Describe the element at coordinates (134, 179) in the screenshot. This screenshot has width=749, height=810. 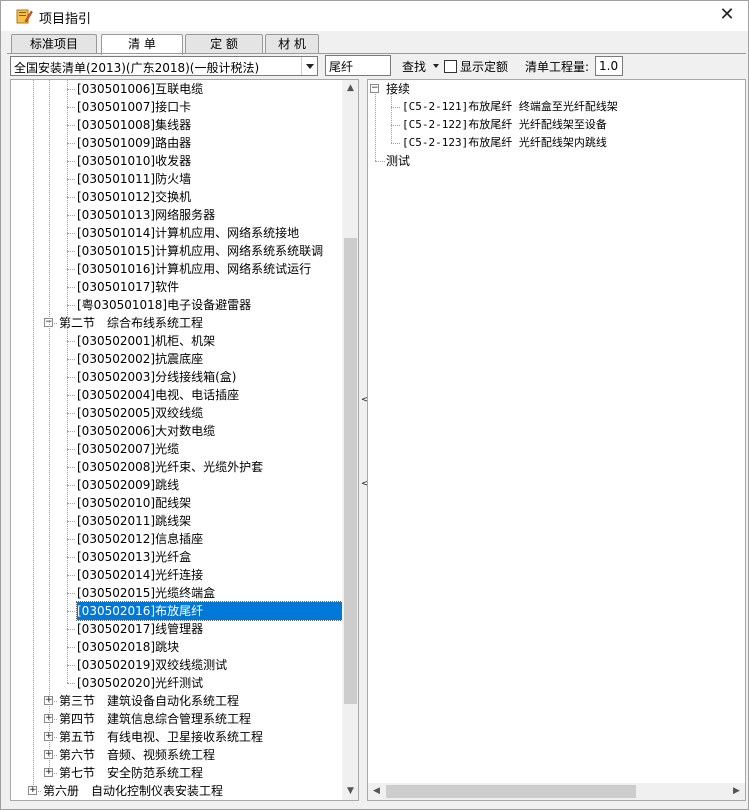
I see `bill-item: [030501011]防火墙` at that location.